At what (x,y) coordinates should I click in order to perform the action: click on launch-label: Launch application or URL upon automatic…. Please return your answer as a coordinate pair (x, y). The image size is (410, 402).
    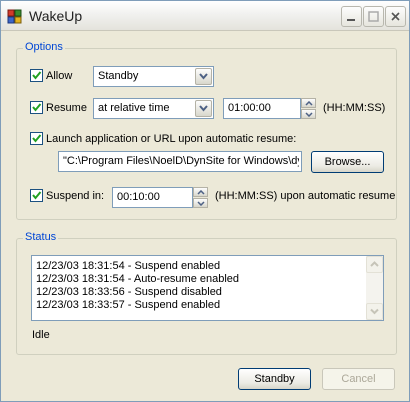
    Looking at the image, I should click on (171, 139).